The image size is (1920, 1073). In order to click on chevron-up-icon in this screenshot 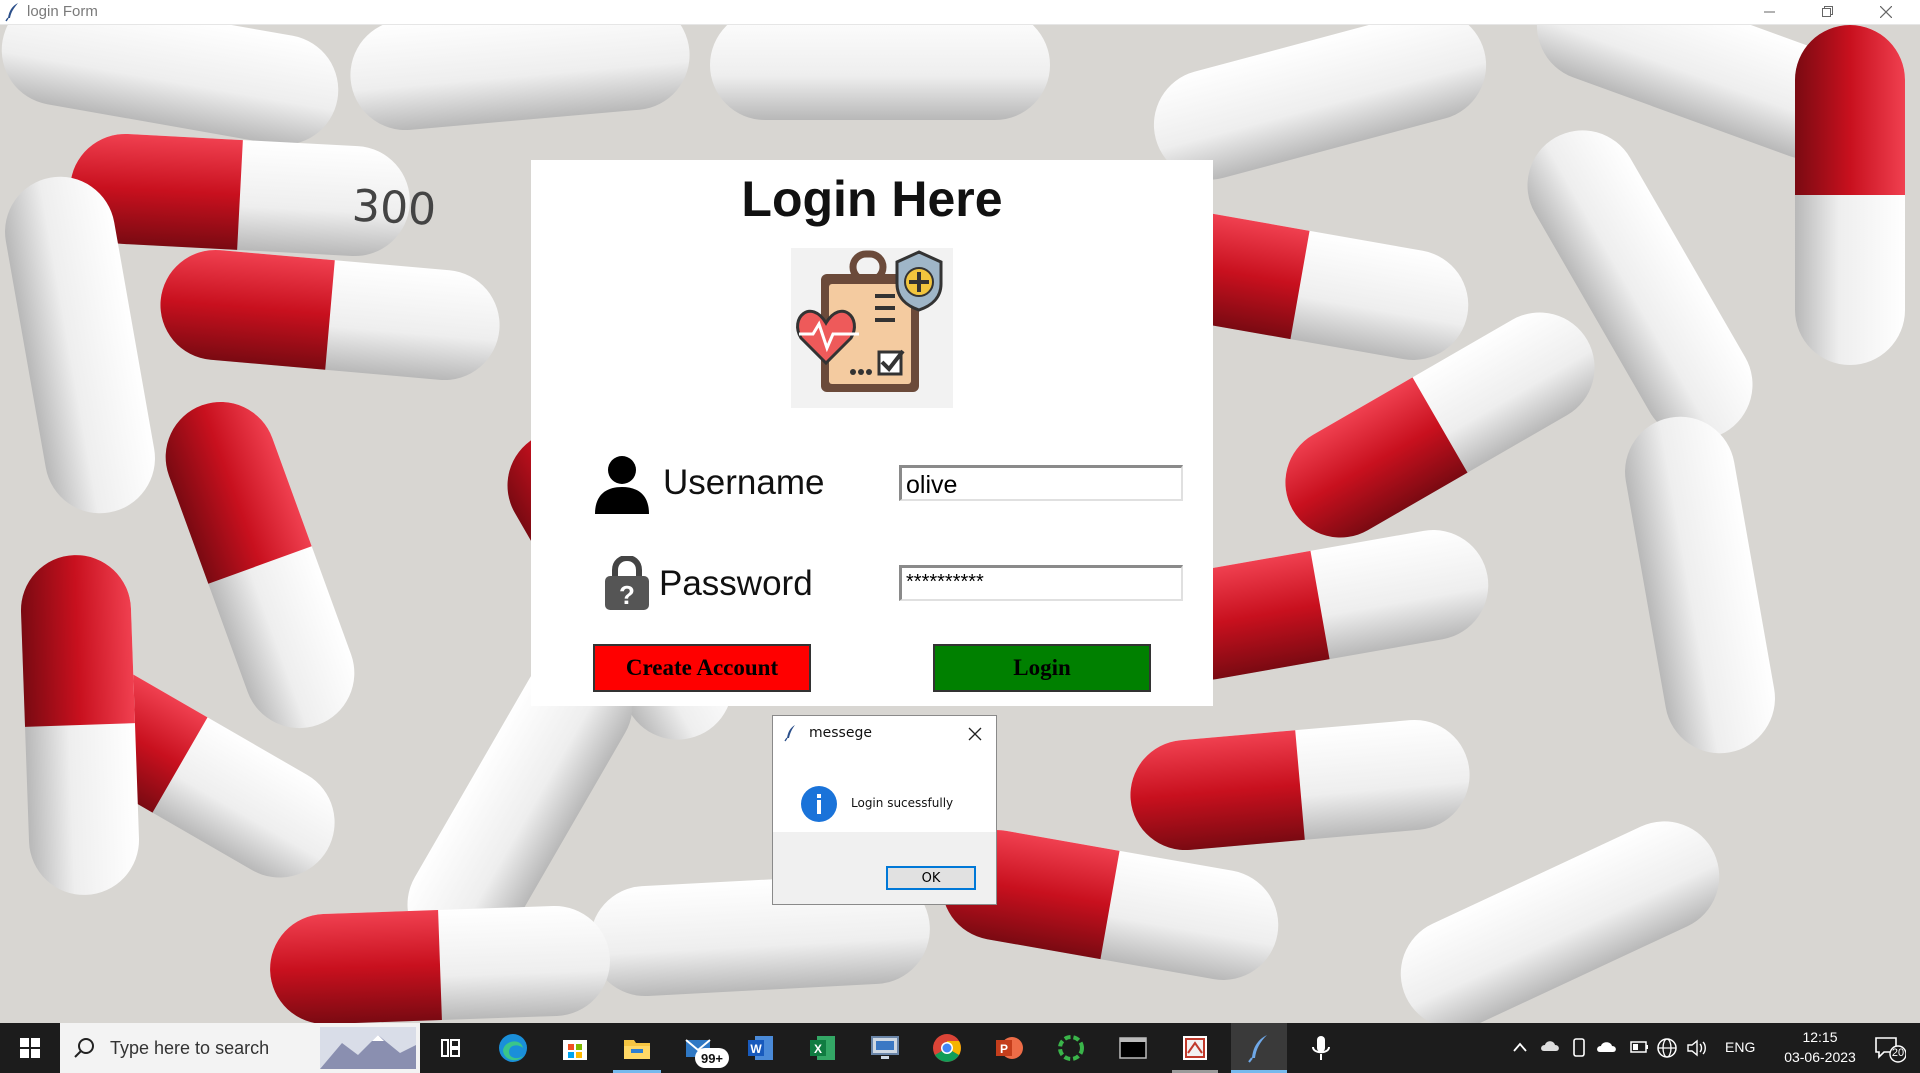, I will do `click(1520, 1047)`.